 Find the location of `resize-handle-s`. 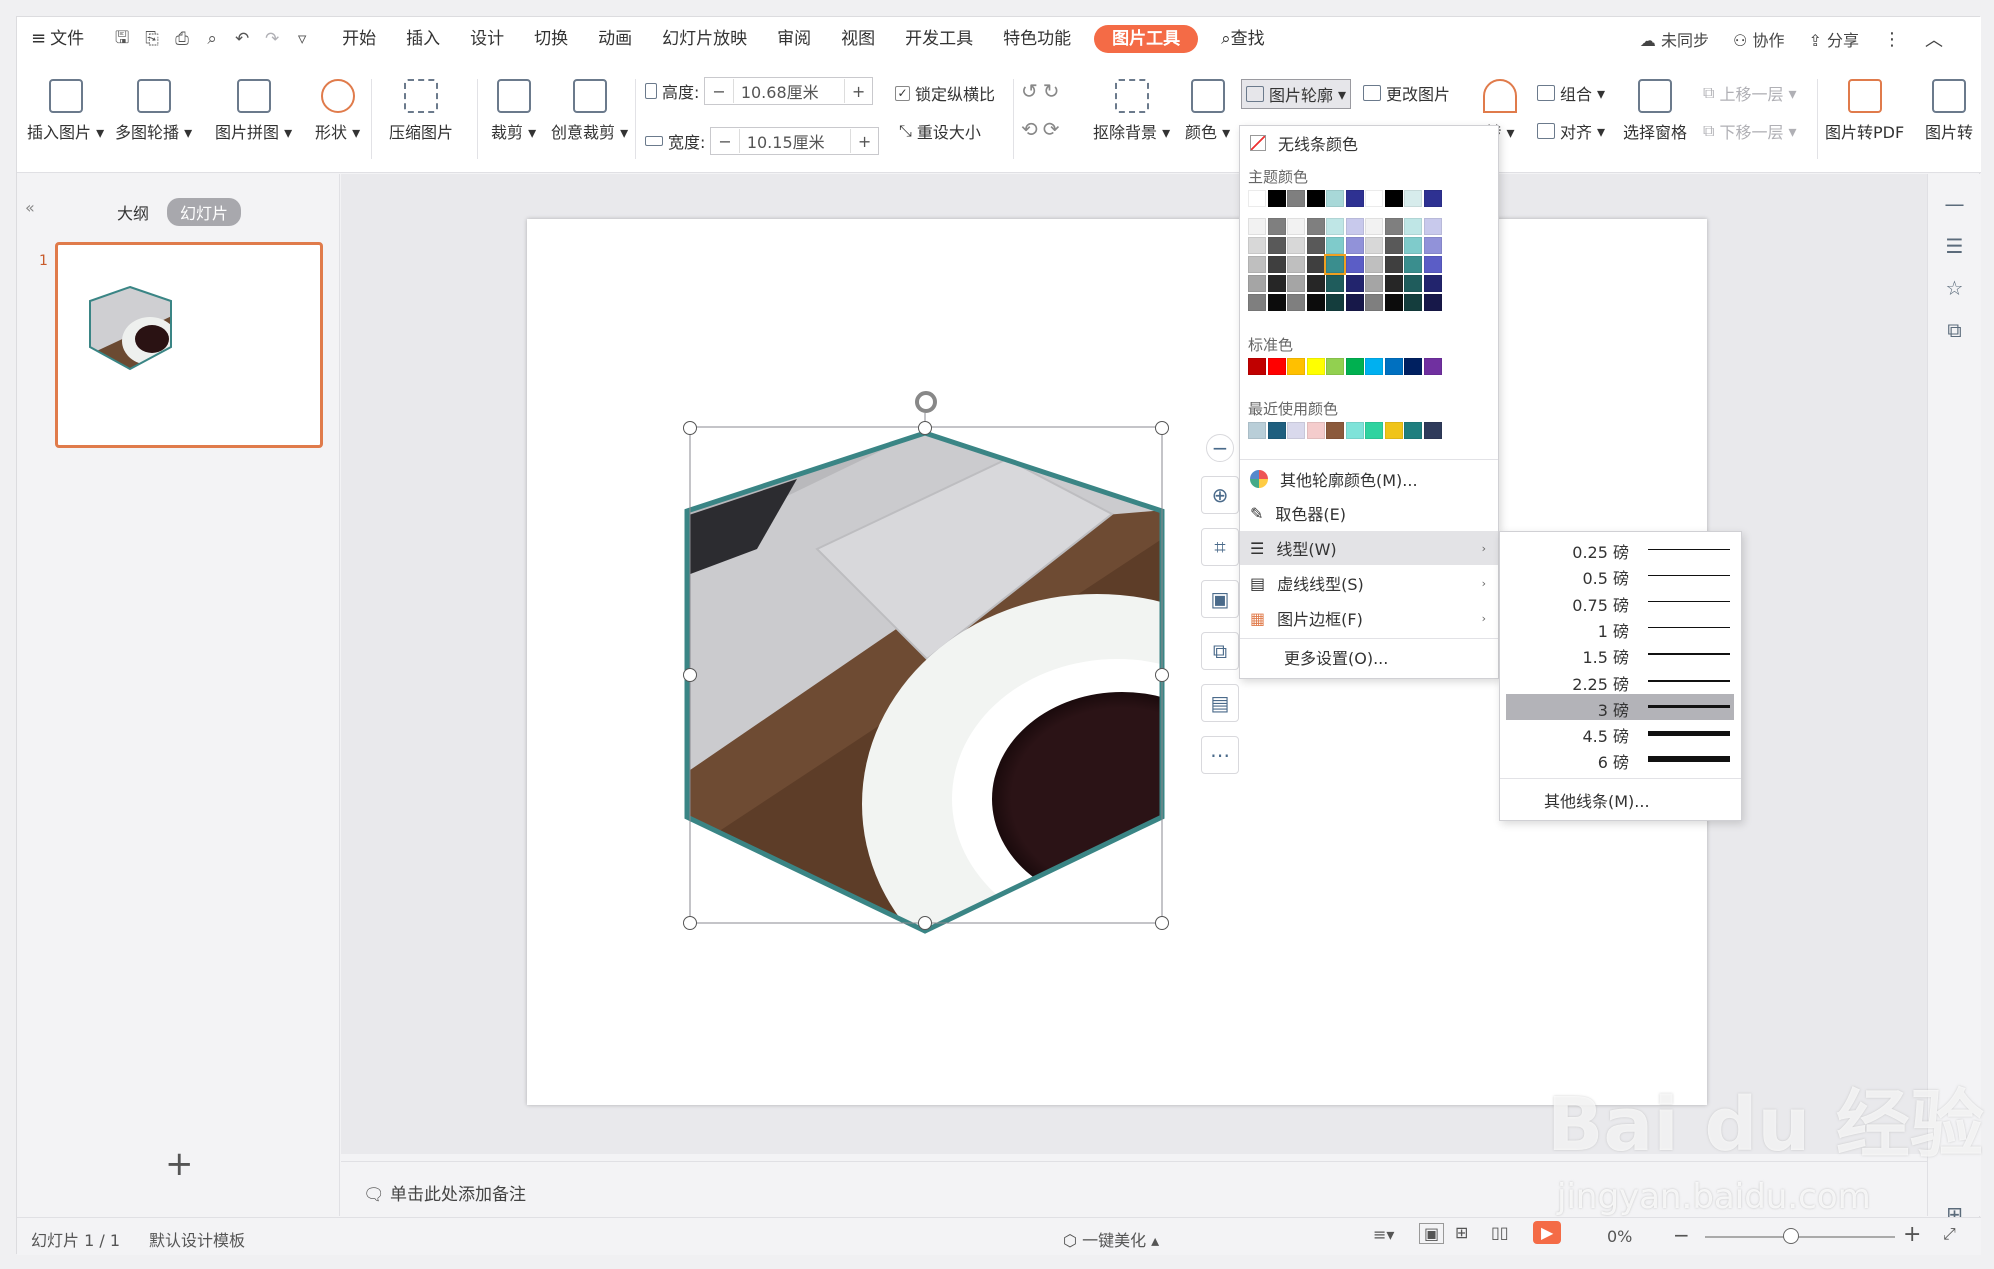

resize-handle-s is located at coordinates (925, 923).